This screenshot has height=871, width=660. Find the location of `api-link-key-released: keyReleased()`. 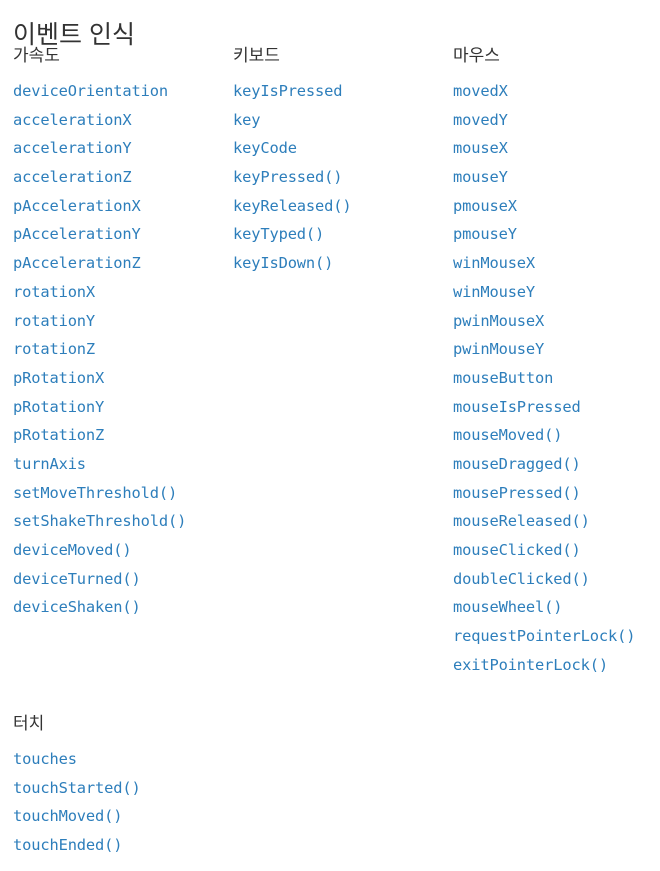

api-link-key-released: keyReleased() is located at coordinates (292, 206).